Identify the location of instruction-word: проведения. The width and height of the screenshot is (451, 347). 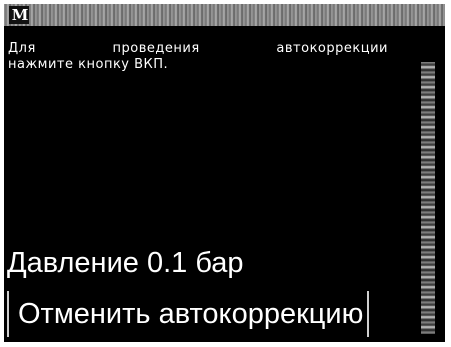
(156, 48).